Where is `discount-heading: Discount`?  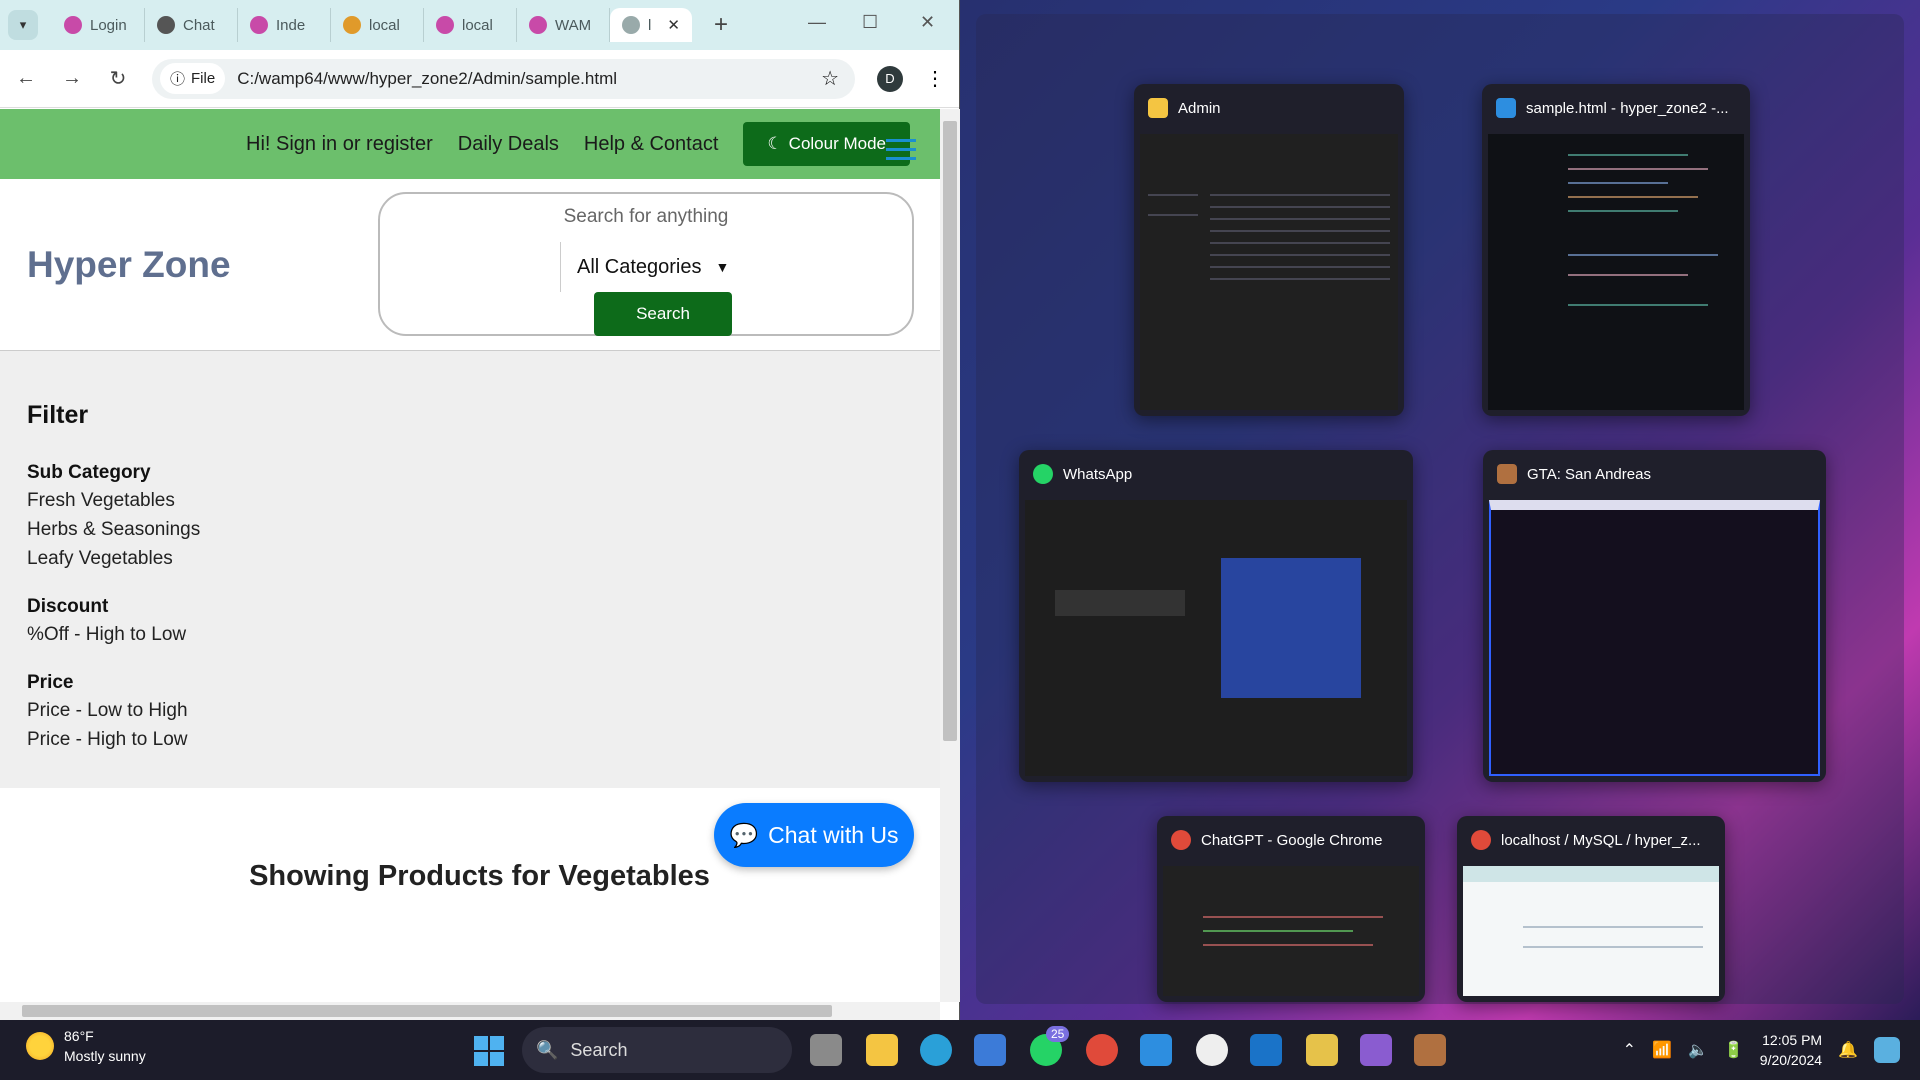 discount-heading: Discount is located at coordinates (68, 606).